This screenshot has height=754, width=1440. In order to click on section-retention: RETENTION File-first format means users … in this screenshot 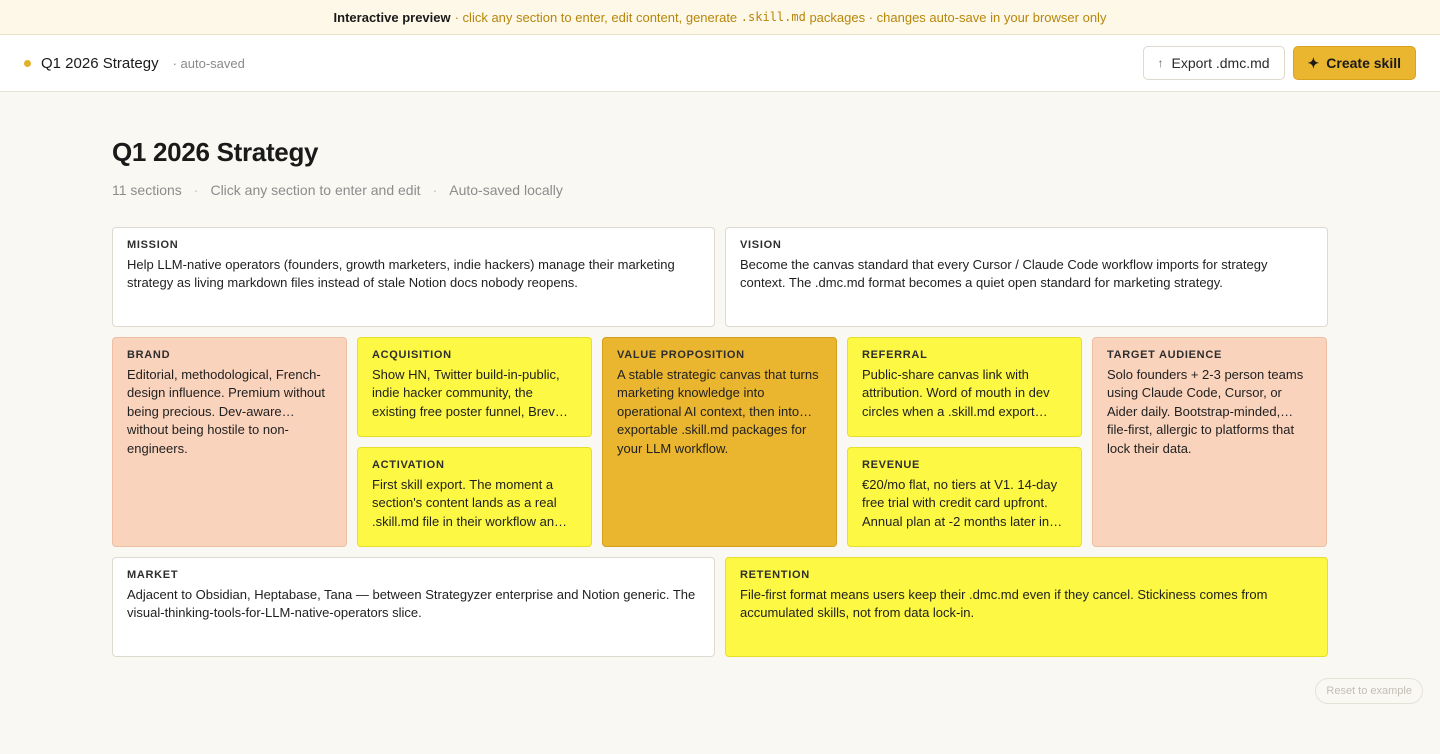, I will do `click(1026, 607)`.